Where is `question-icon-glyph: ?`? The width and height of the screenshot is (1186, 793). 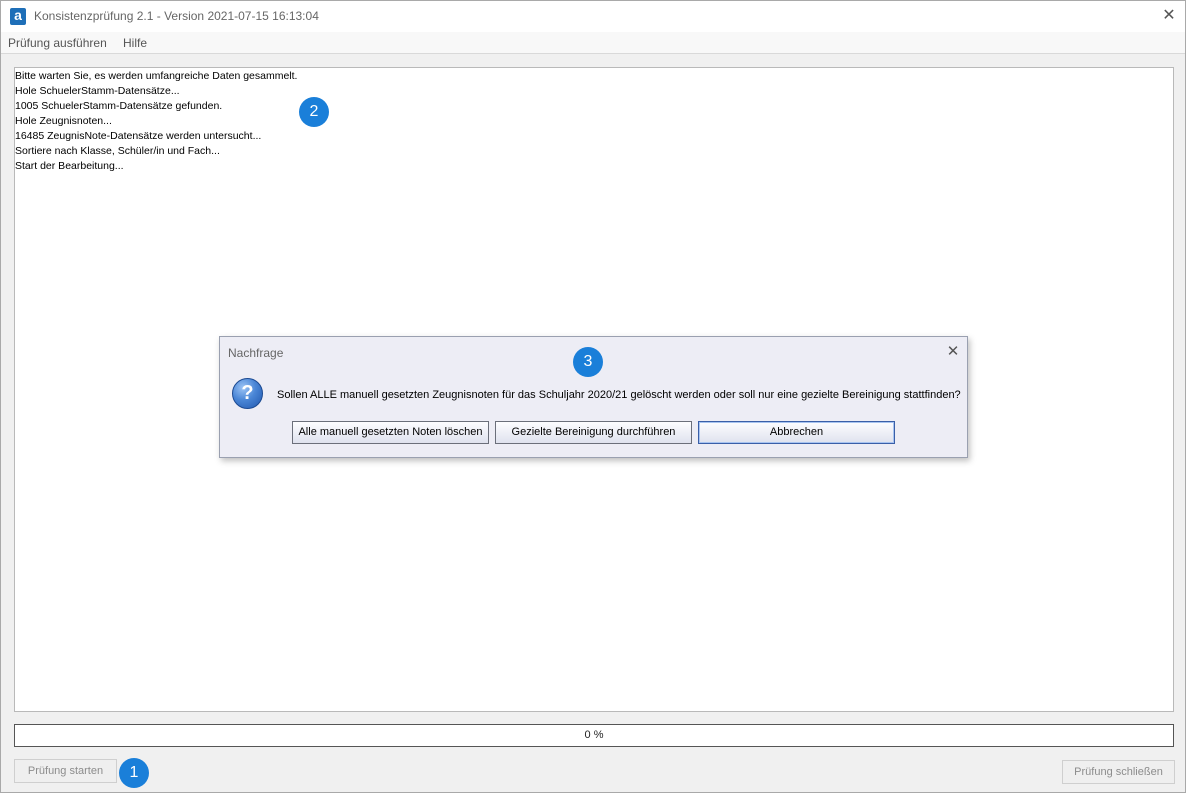 question-icon-glyph: ? is located at coordinates (247, 393).